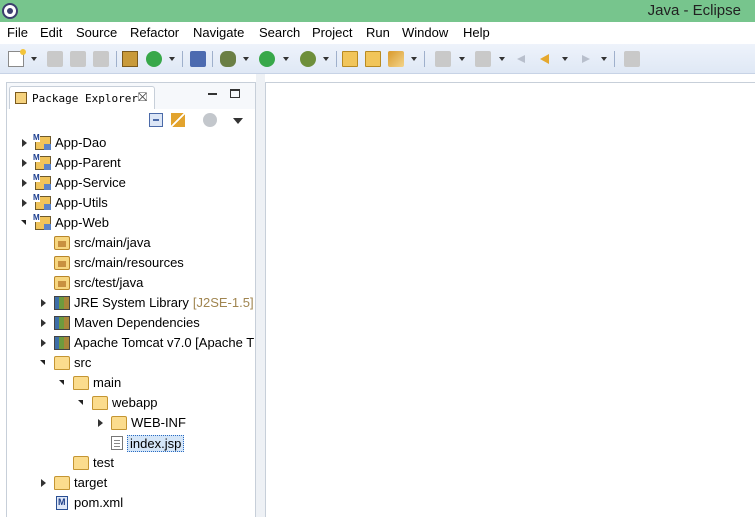 This screenshot has height=517, width=755. I want to click on tree-item-src: src, so click(131, 363).